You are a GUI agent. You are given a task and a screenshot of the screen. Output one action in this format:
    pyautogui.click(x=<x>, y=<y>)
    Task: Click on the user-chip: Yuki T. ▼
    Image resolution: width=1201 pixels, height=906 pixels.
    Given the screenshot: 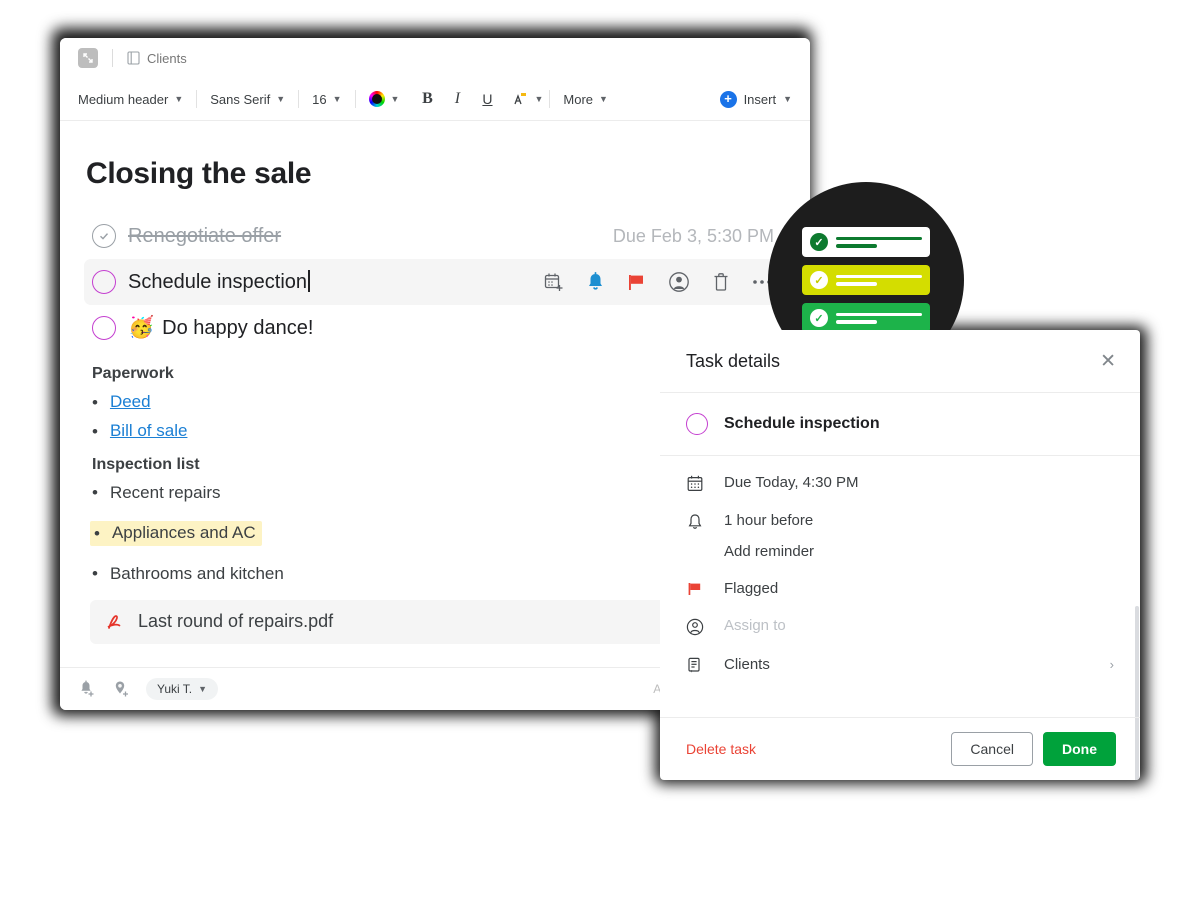 What is the action you would take?
    pyautogui.click(x=182, y=689)
    